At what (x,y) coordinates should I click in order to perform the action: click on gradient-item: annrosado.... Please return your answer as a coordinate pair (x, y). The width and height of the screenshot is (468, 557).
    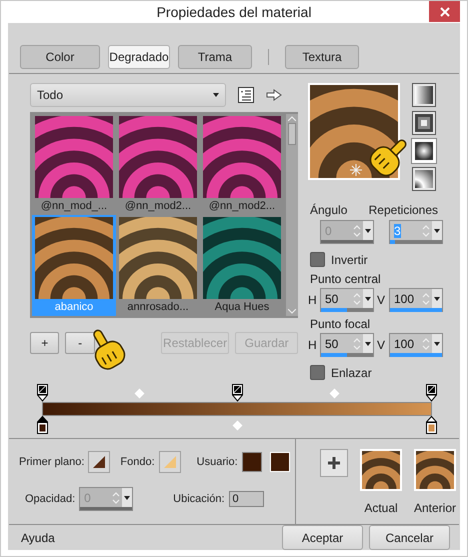
    Looking at the image, I should click on (158, 265).